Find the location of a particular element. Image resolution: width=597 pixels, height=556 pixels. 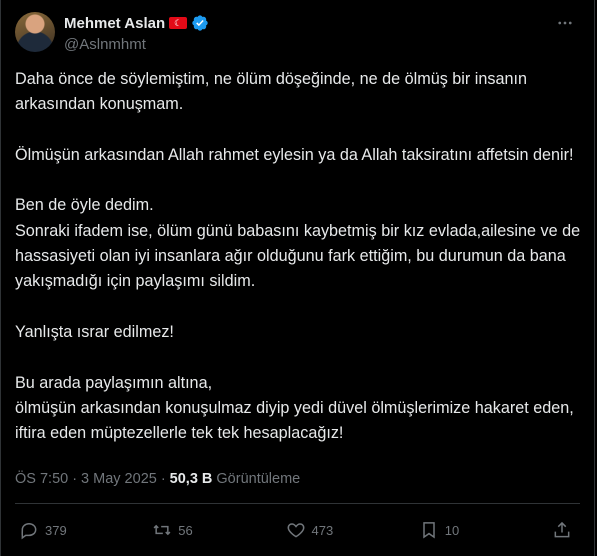

name-row: Mehmet Aslan ☾ is located at coordinates (136, 23).